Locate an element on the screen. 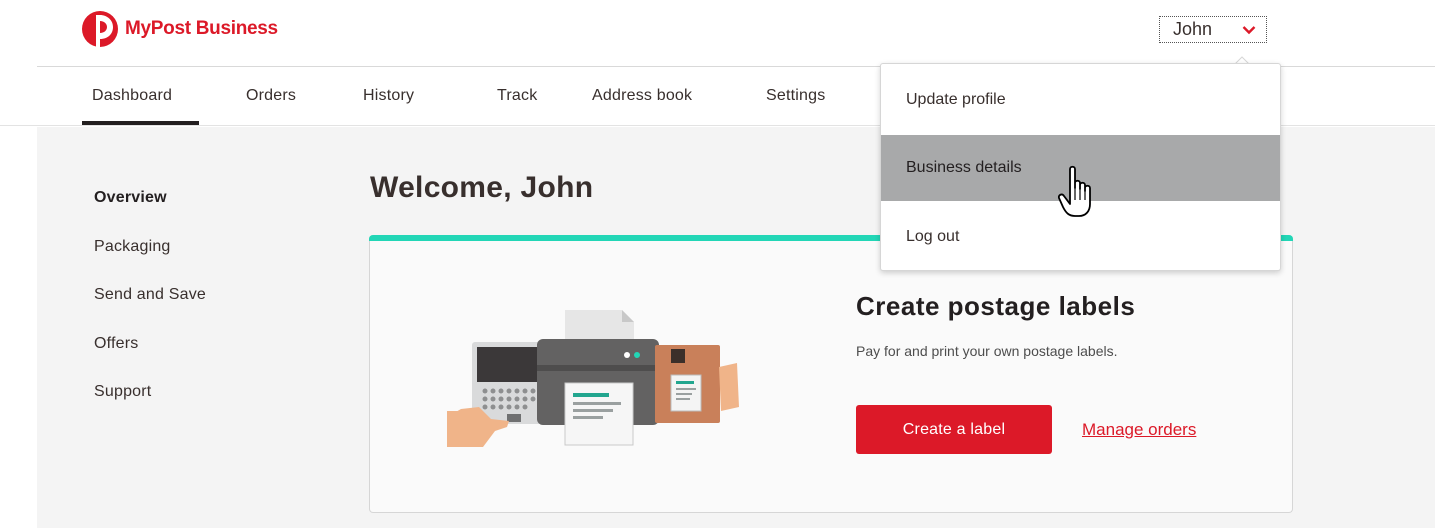 The height and width of the screenshot is (528, 1435). sidebar-item-packaging: Packaging is located at coordinates (132, 247).